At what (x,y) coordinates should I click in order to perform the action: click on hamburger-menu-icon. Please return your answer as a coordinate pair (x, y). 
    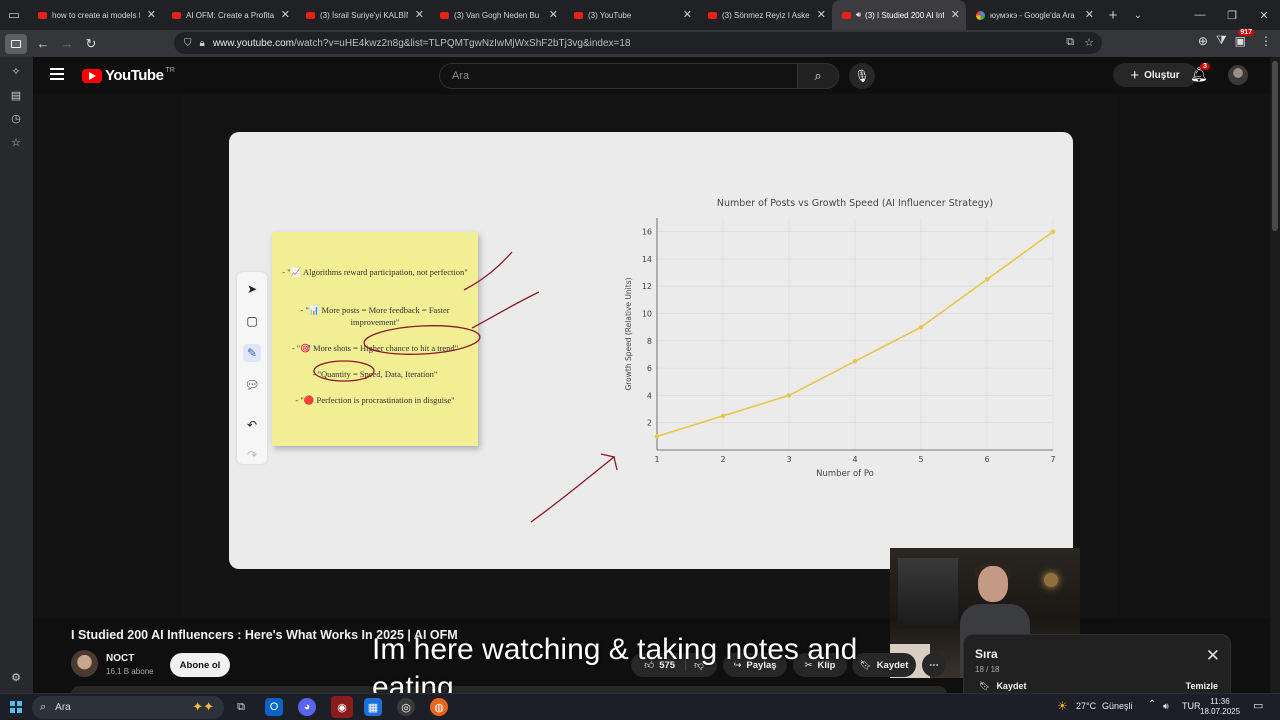
    Looking at the image, I should click on (57, 75).